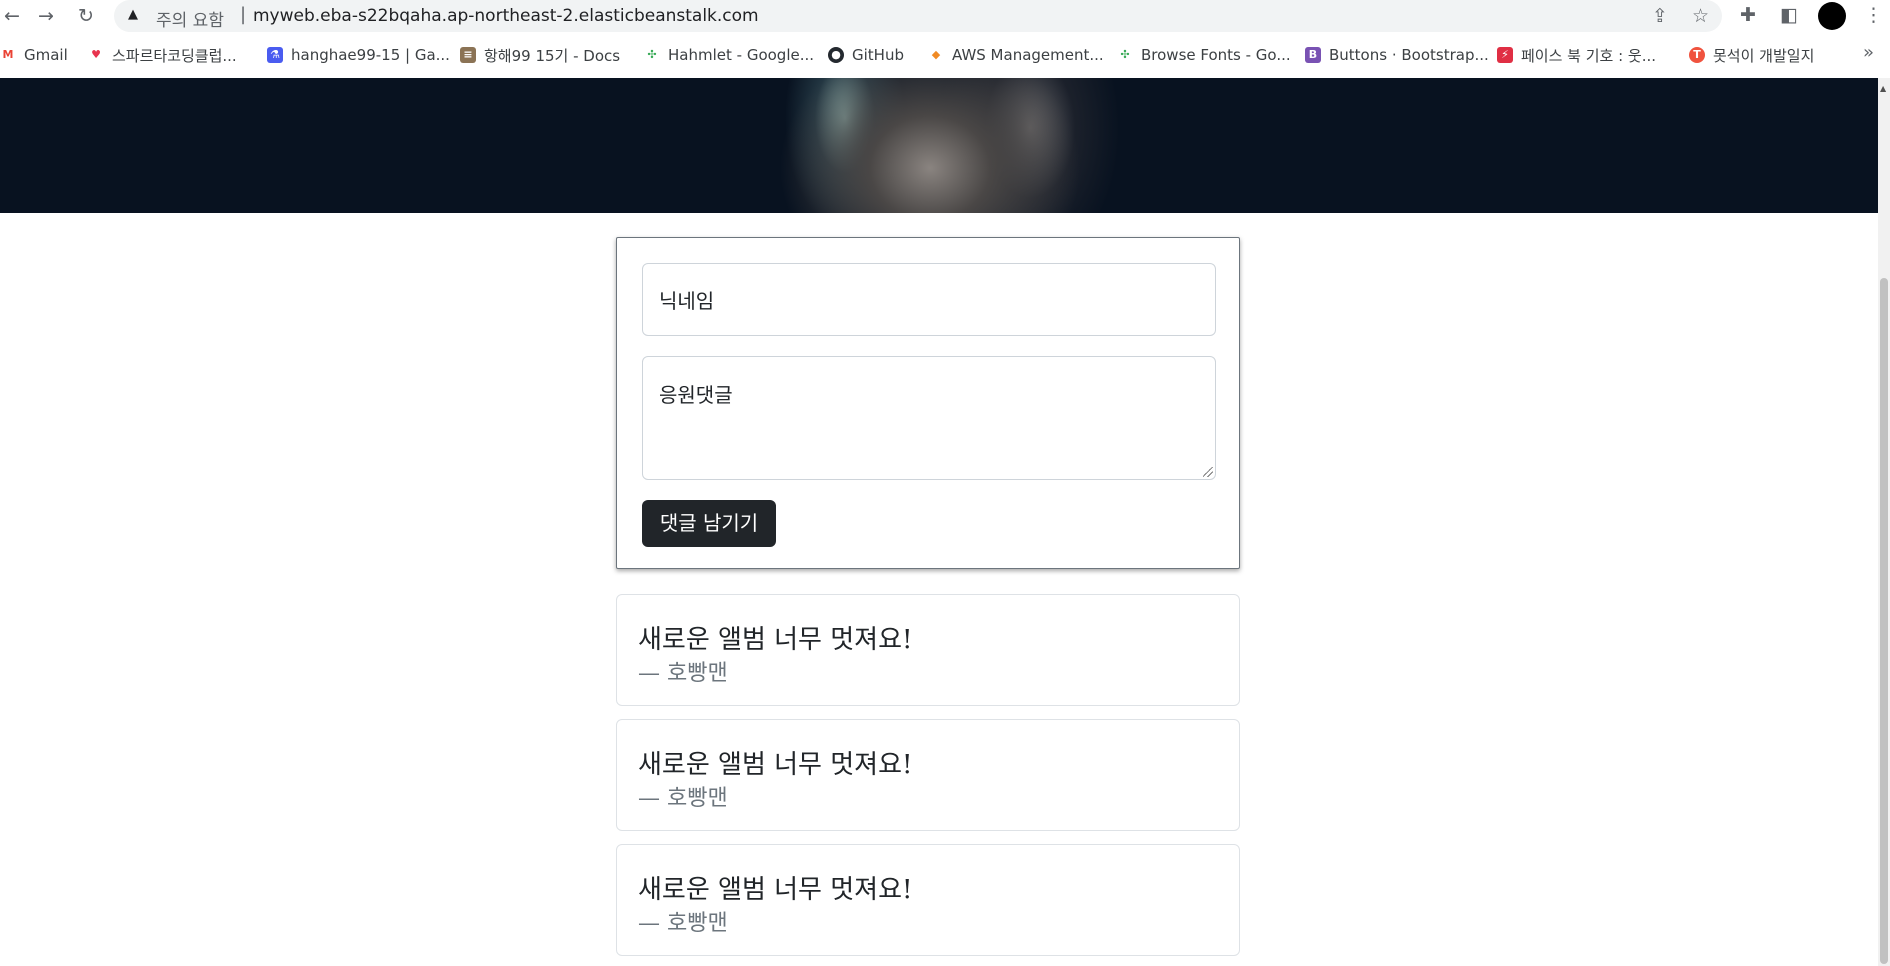 The image size is (1890, 966). Describe the element at coordinates (1700, 16) in the screenshot. I see `star-icon: ☆` at that location.